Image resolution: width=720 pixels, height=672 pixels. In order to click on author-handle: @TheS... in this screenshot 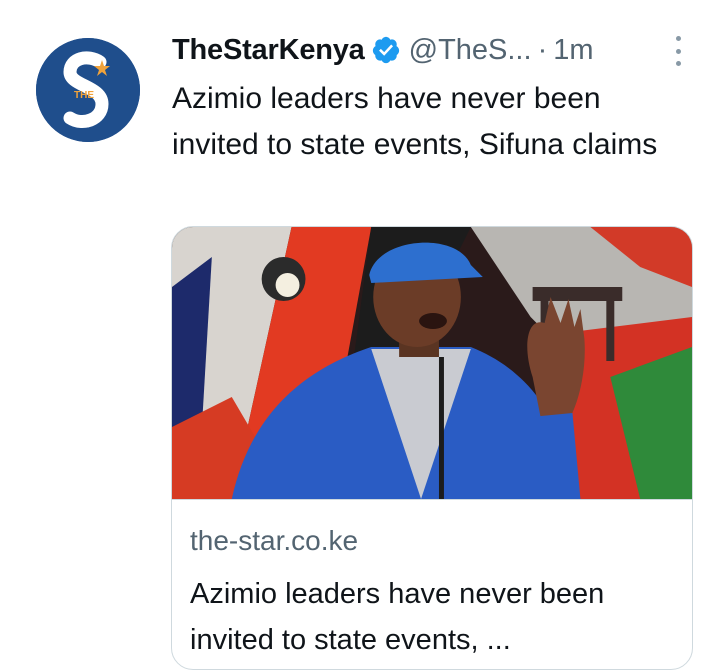, I will do `click(470, 50)`.